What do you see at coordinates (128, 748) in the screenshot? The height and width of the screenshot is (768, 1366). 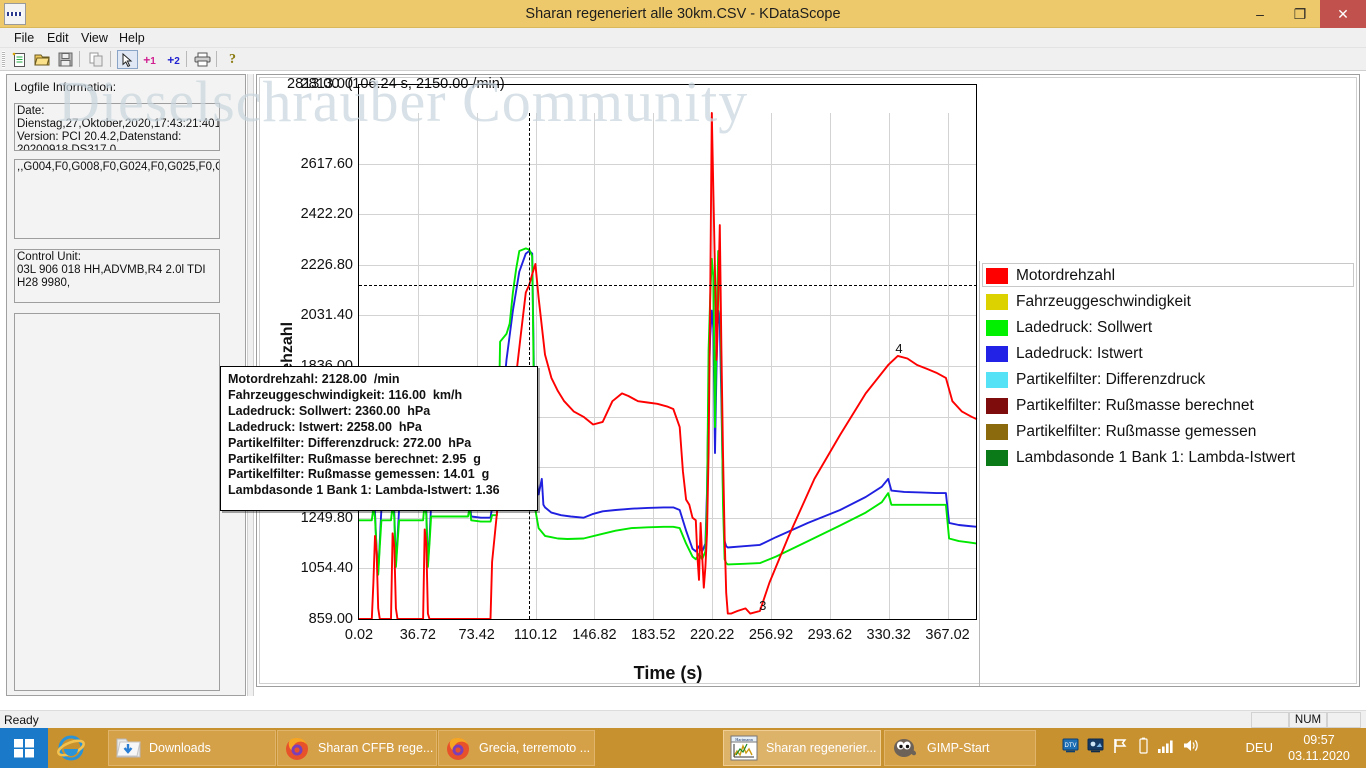 I see `folder-icon` at bounding box center [128, 748].